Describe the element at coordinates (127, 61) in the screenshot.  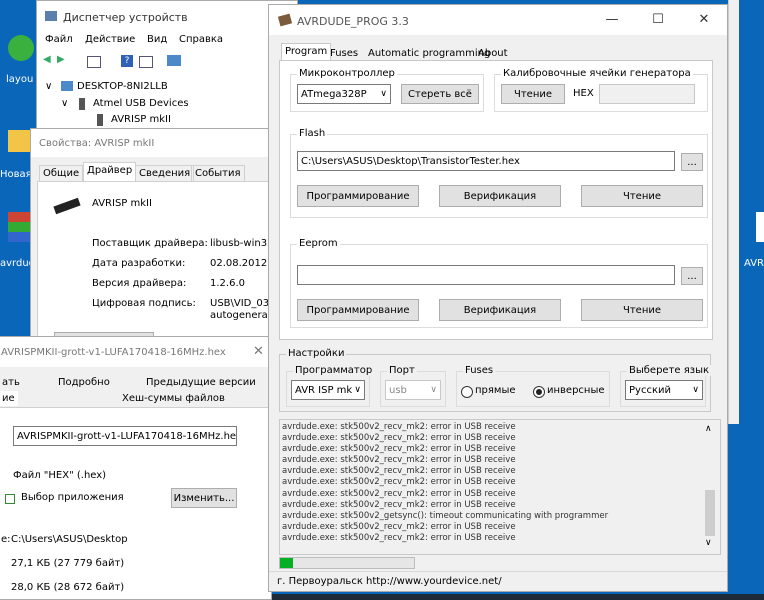
I see `help-icon: ?` at that location.